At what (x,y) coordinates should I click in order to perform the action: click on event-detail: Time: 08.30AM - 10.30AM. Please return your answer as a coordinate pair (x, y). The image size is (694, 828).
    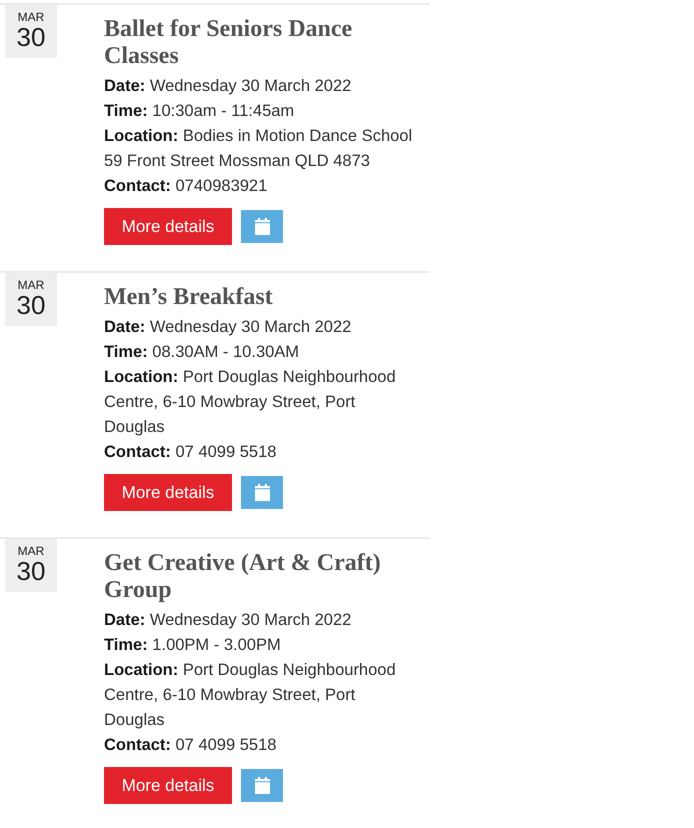
    Looking at the image, I should click on (202, 352).